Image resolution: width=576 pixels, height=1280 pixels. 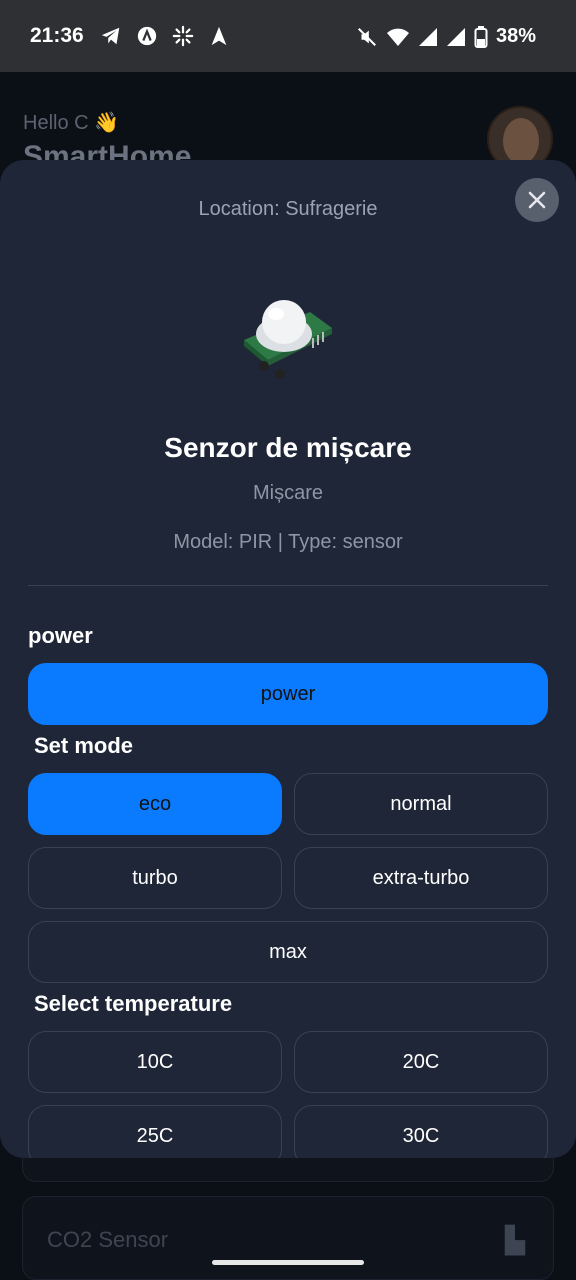 I want to click on mode-option-normal: normal, so click(x=421, y=804).